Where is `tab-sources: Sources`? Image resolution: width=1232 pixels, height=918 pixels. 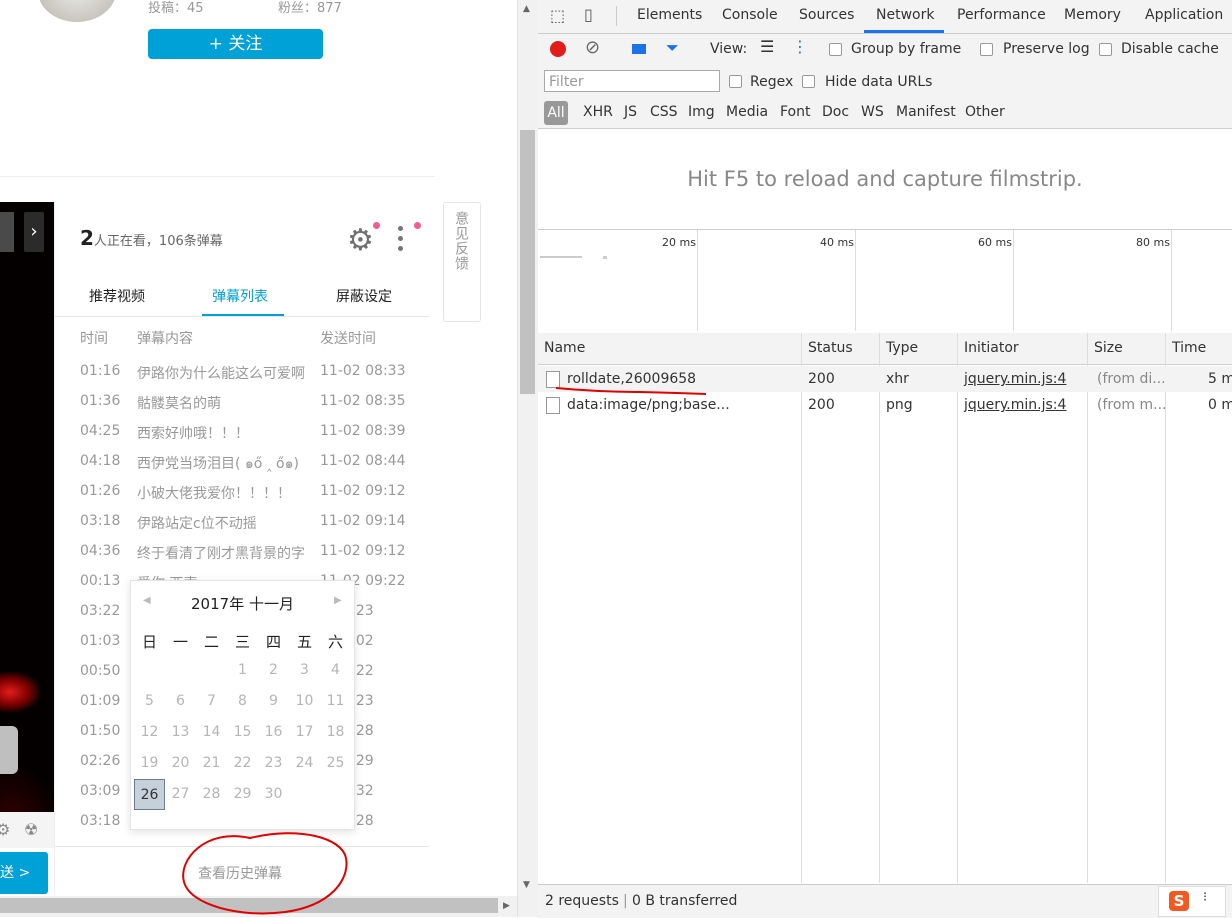
tab-sources: Sources is located at coordinates (826, 15).